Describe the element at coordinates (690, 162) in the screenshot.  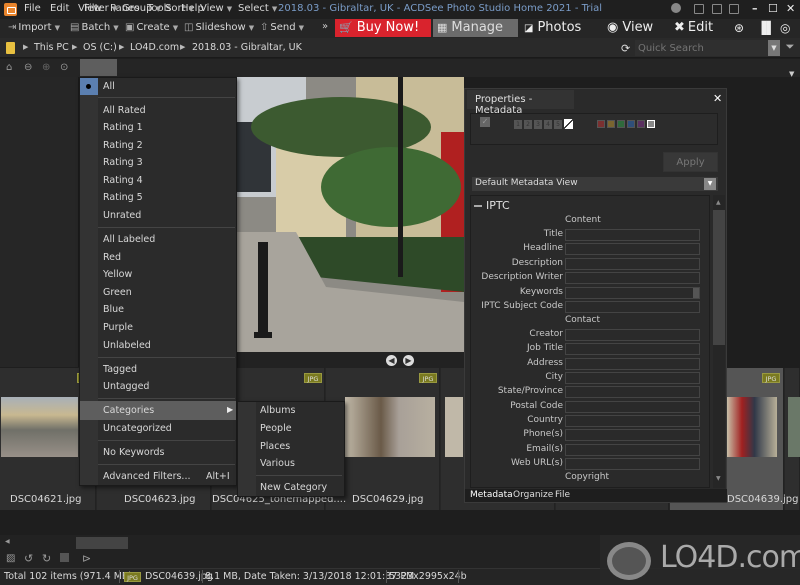
I see `apply-button: Apply` at that location.